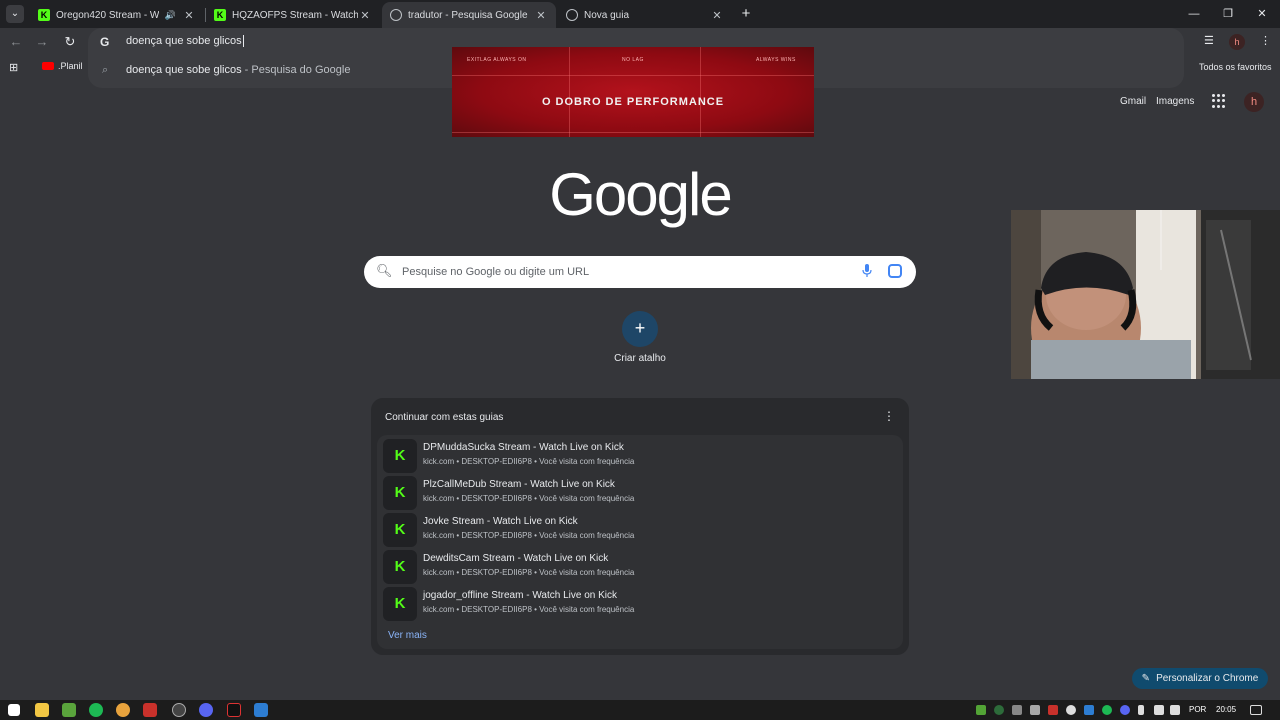 The image size is (1280, 720). What do you see at coordinates (14, 710) in the screenshot?
I see `windows-start-icon` at bounding box center [14, 710].